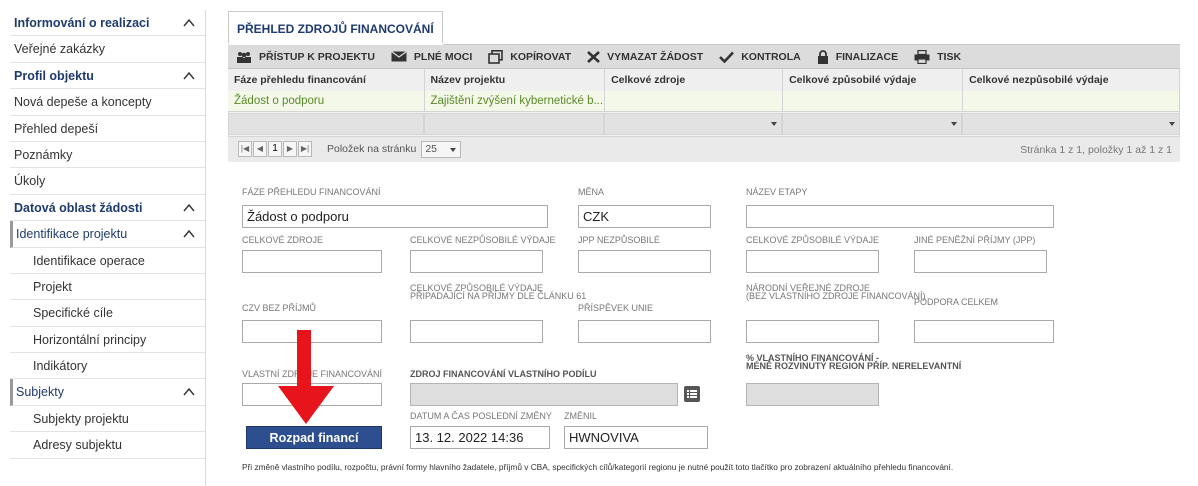 The height and width of the screenshot is (486, 1198). Describe the element at coordinates (727, 57) in the screenshot. I see `checkmark-icon` at that location.